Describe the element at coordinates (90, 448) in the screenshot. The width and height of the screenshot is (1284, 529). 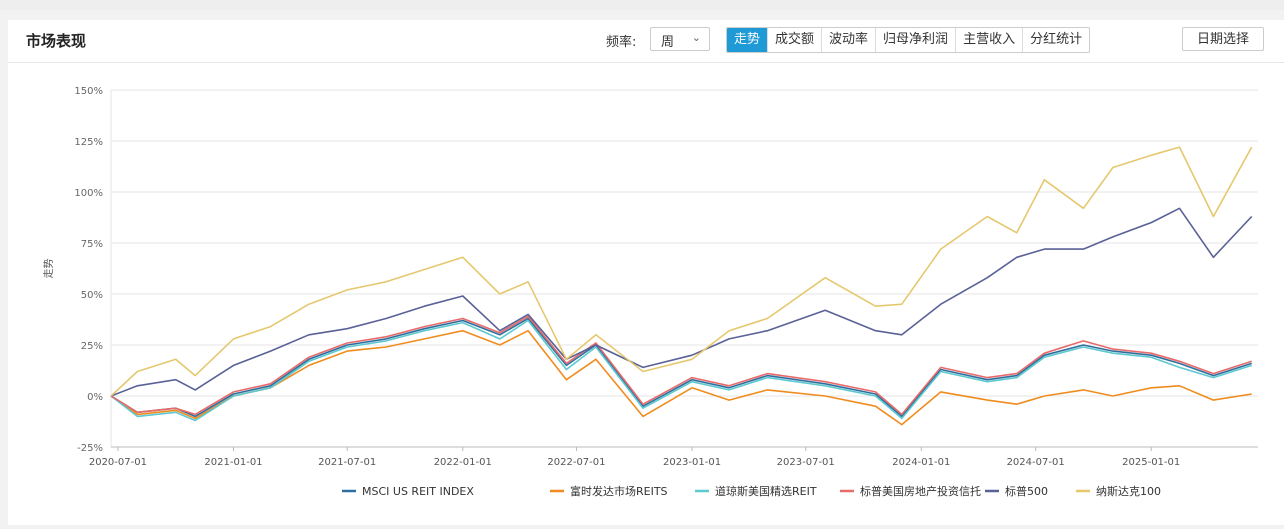
I see `y-tick-label: -25%` at that location.